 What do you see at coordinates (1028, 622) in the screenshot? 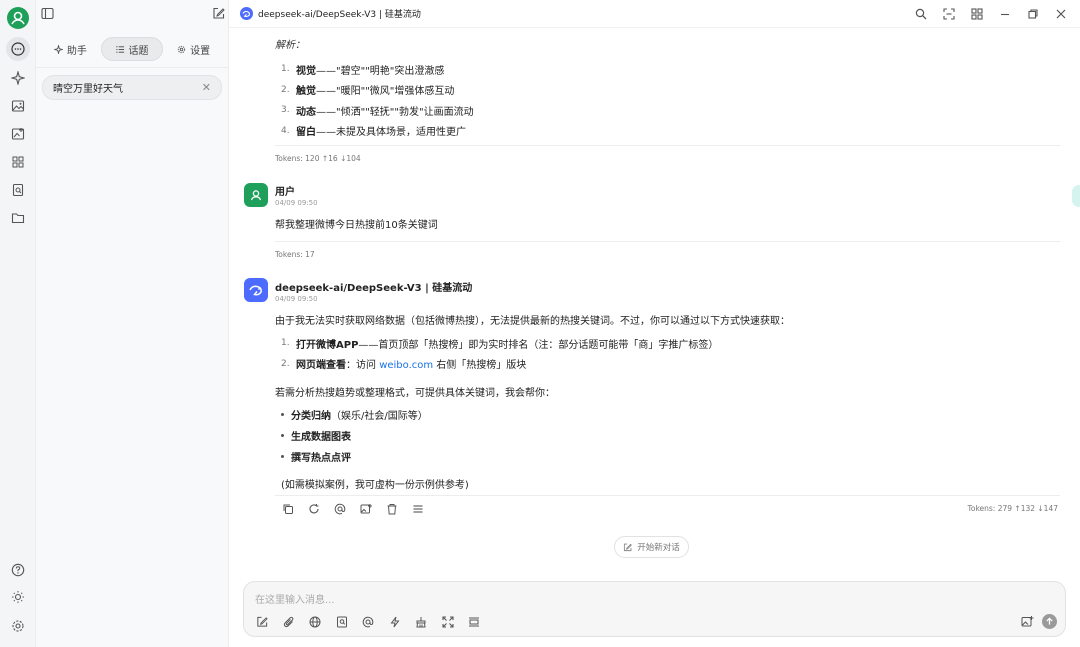
I see `image-upload-icon` at bounding box center [1028, 622].